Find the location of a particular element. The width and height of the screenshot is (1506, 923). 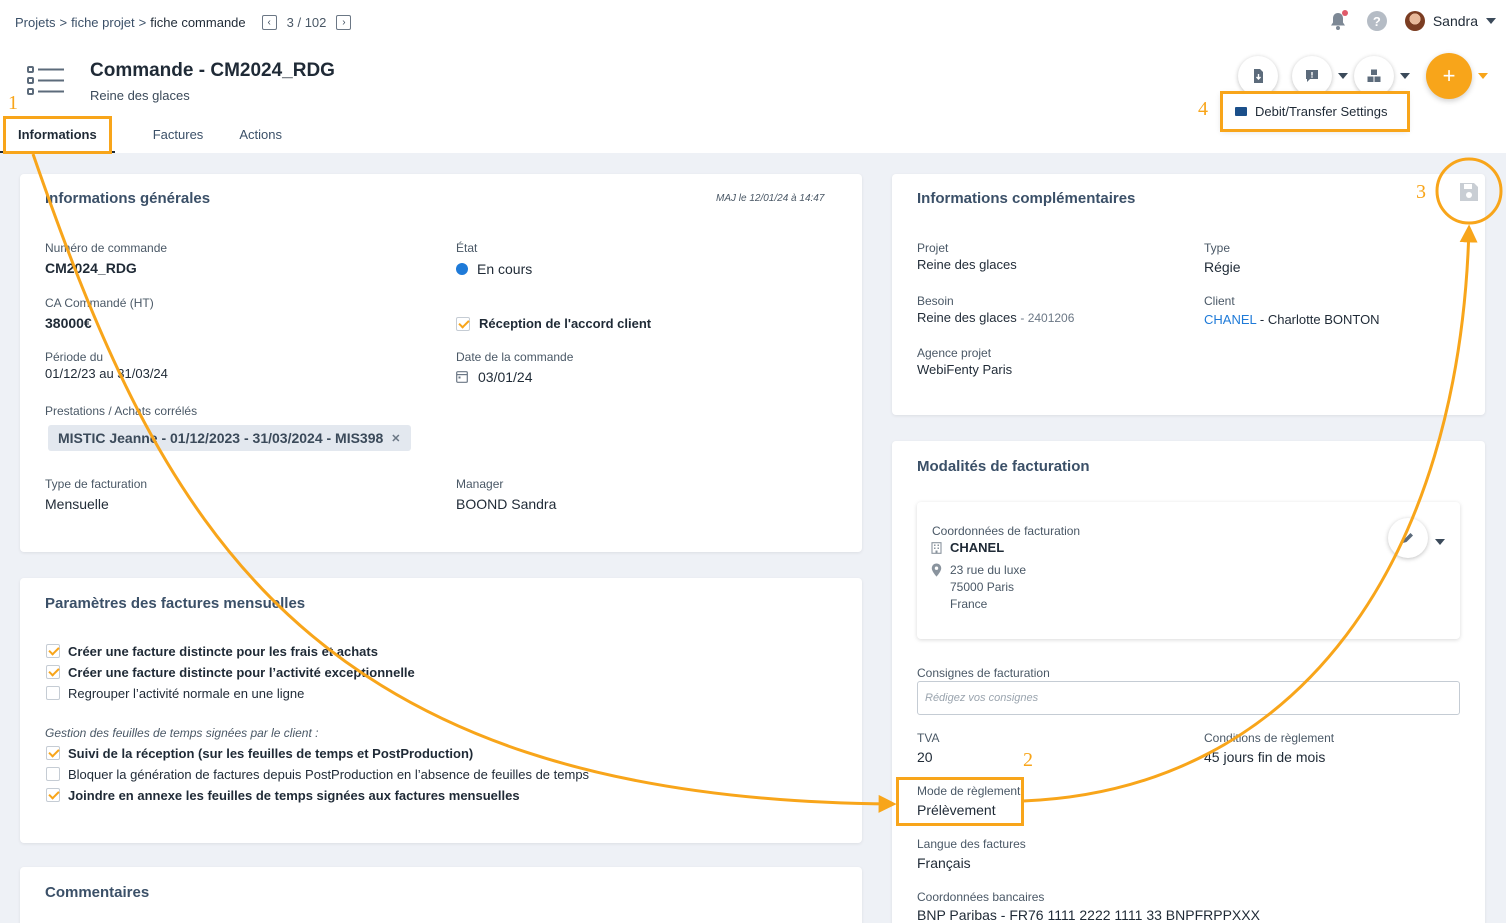

payment-conditions-value: 45 jours fin de mois is located at coordinates (1265, 757).